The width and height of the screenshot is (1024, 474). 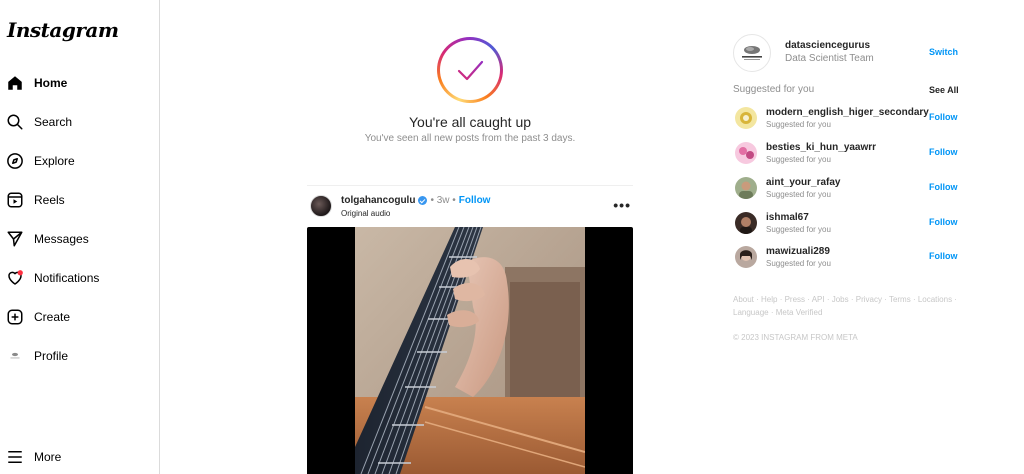 What do you see at coordinates (795, 337) in the screenshot?
I see `copyright-text: © 2023 INSTAGRAM FROM META` at bounding box center [795, 337].